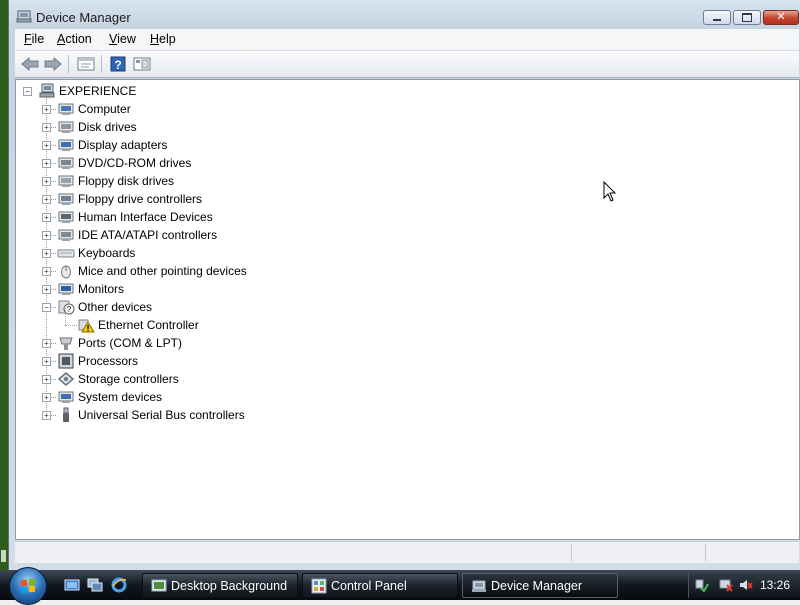 The width and height of the screenshot is (800, 605). What do you see at coordinates (407, 64) in the screenshot?
I see `toolbar: ?` at bounding box center [407, 64].